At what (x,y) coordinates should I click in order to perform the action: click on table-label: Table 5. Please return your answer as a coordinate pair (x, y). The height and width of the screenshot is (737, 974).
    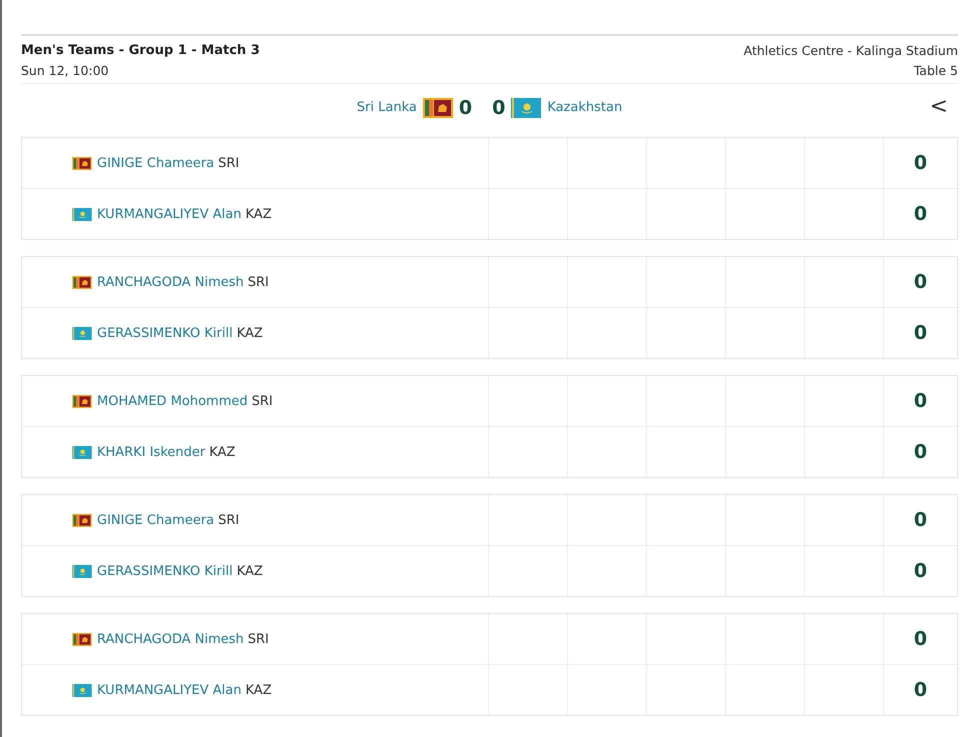
    Looking at the image, I should click on (936, 70).